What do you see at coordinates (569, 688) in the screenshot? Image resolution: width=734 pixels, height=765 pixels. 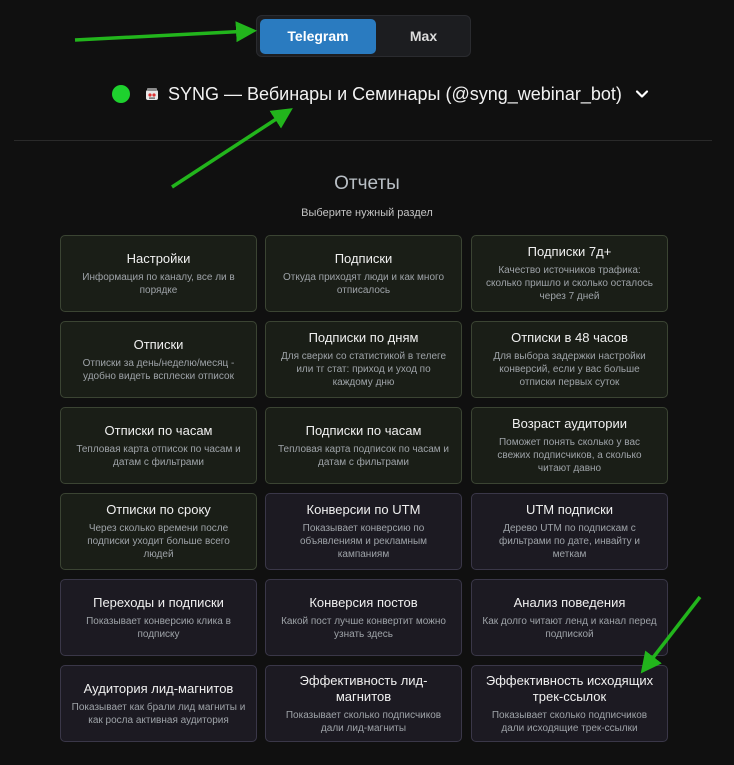 I see `report-card-title: Эффективность исходящих трек-ссылок` at bounding box center [569, 688].